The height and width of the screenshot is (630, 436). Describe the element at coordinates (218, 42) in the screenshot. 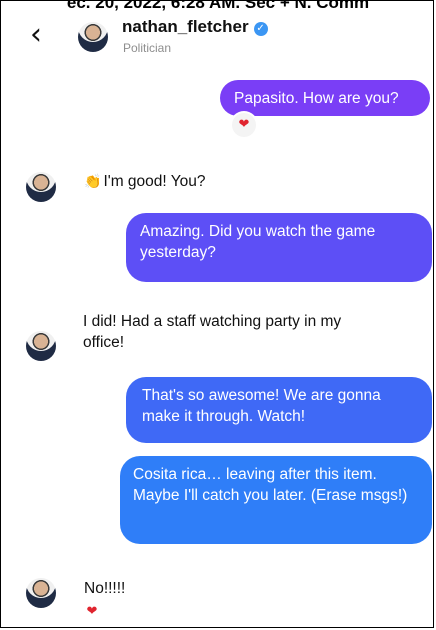

I see `chat-header: ‹ nathan_fletcher ✓ Politician` at that location.